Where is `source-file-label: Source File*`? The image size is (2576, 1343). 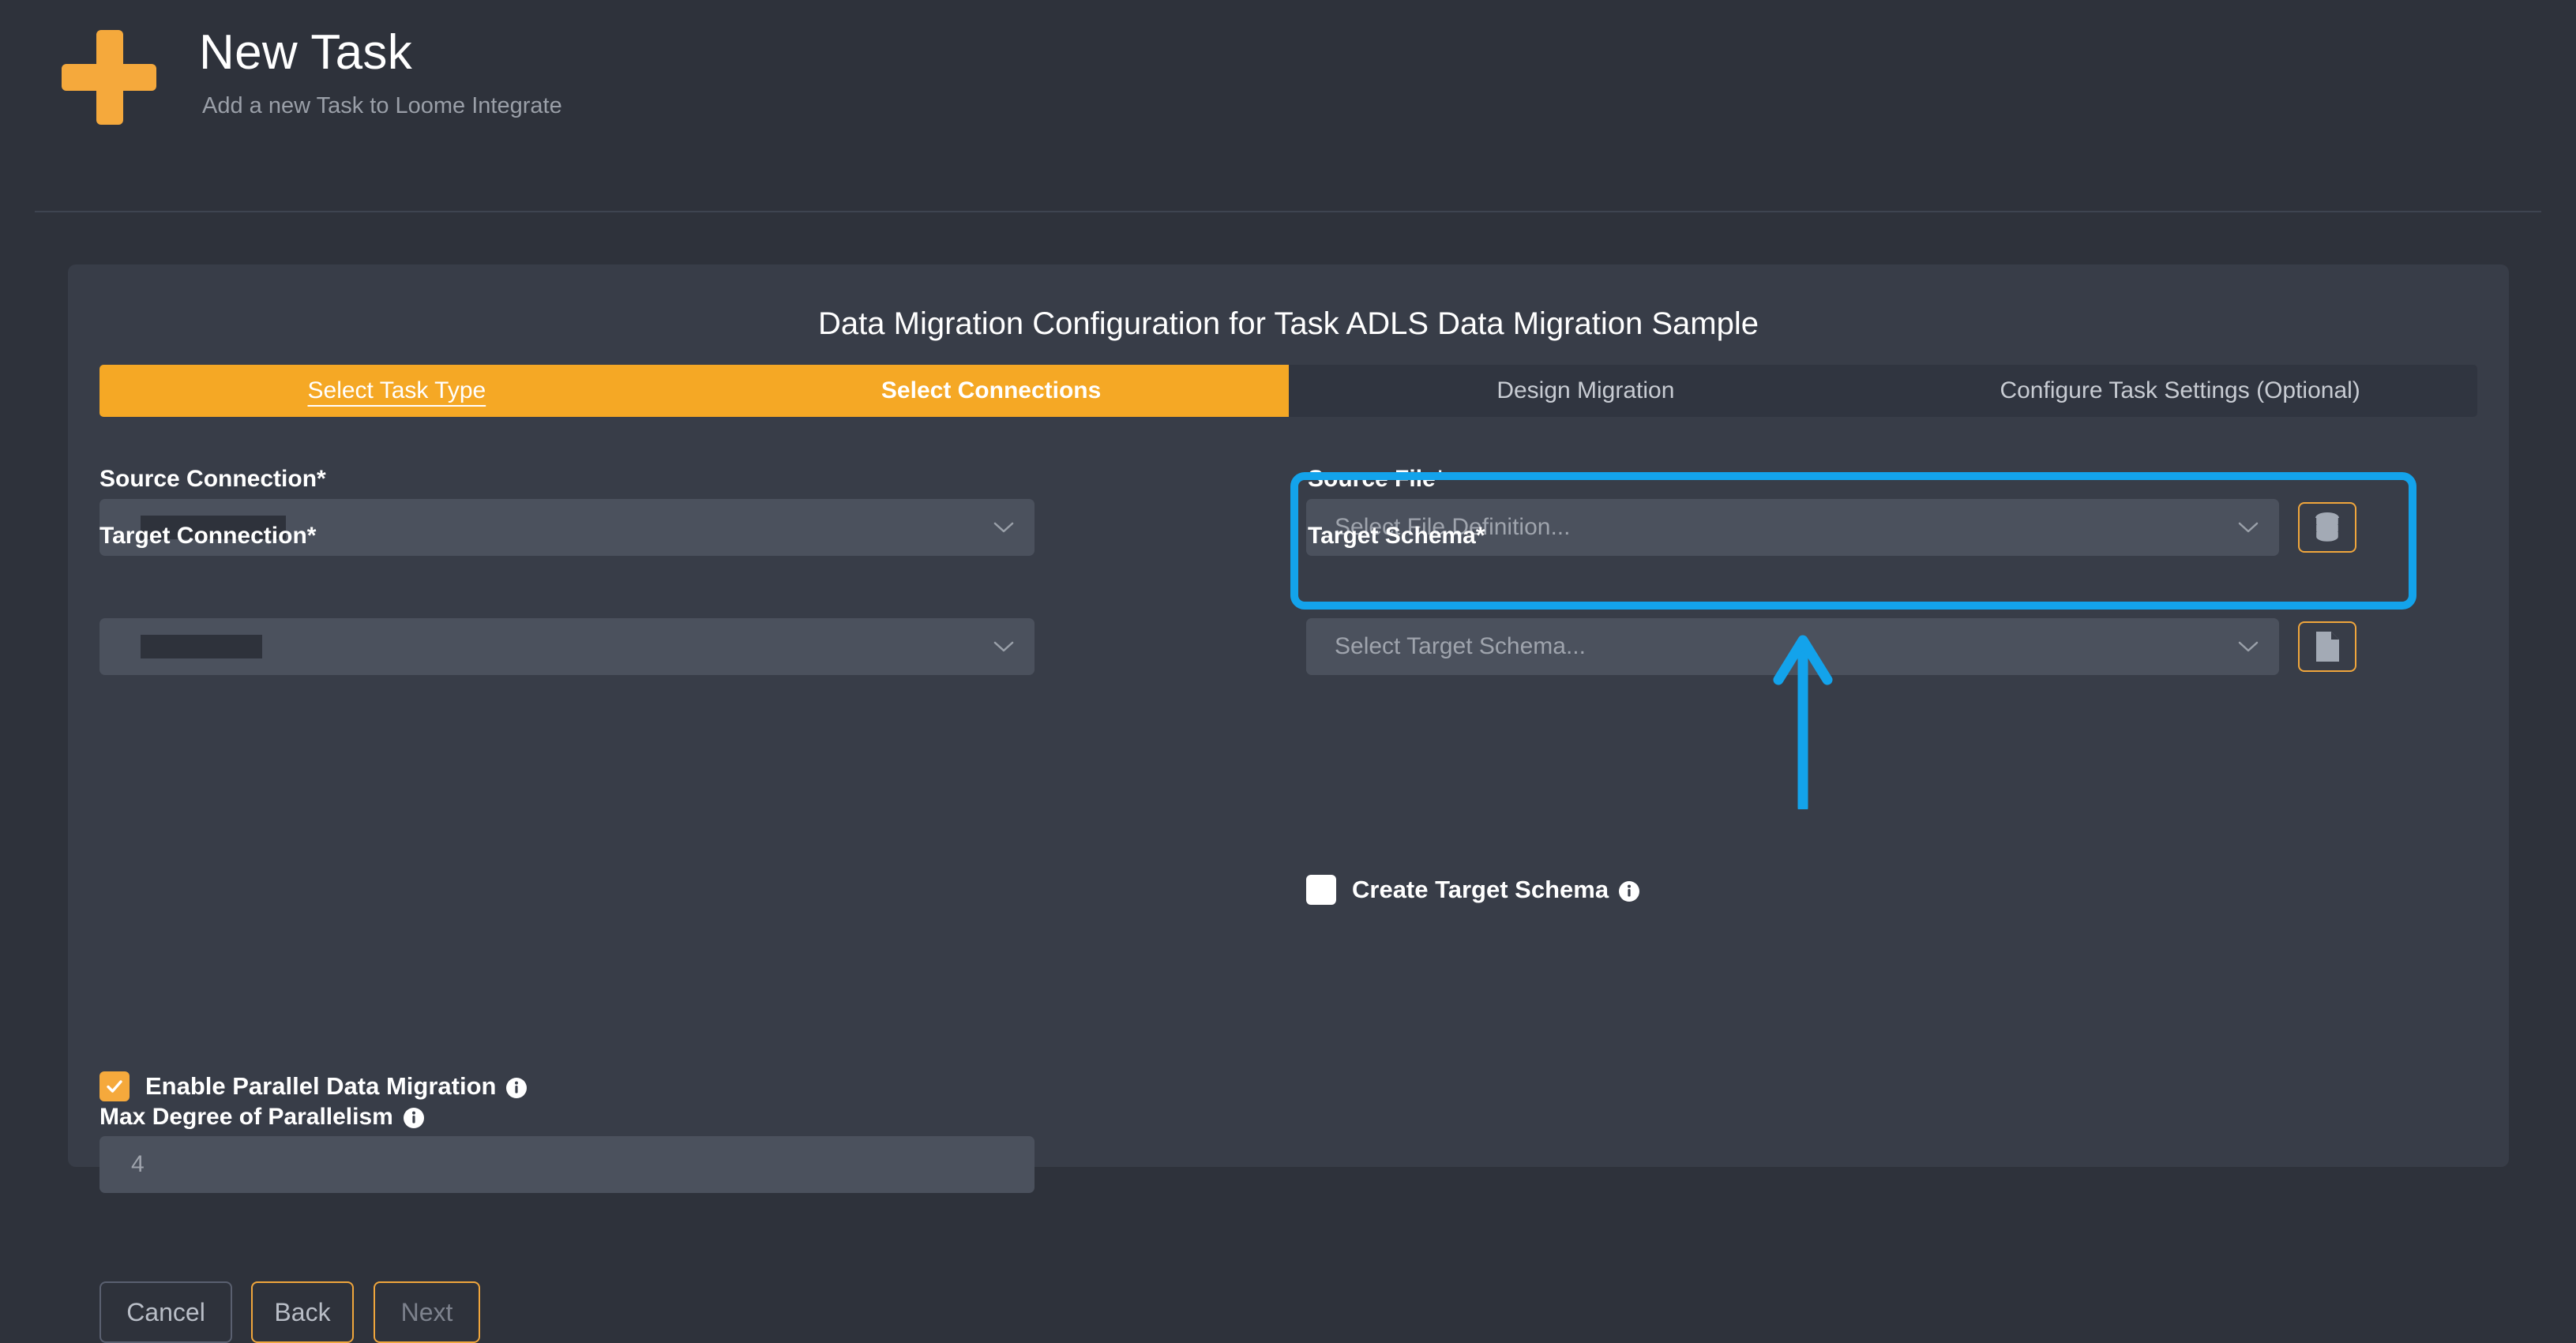 source-file-label: Source File* is located at coordinates (1376, 479).